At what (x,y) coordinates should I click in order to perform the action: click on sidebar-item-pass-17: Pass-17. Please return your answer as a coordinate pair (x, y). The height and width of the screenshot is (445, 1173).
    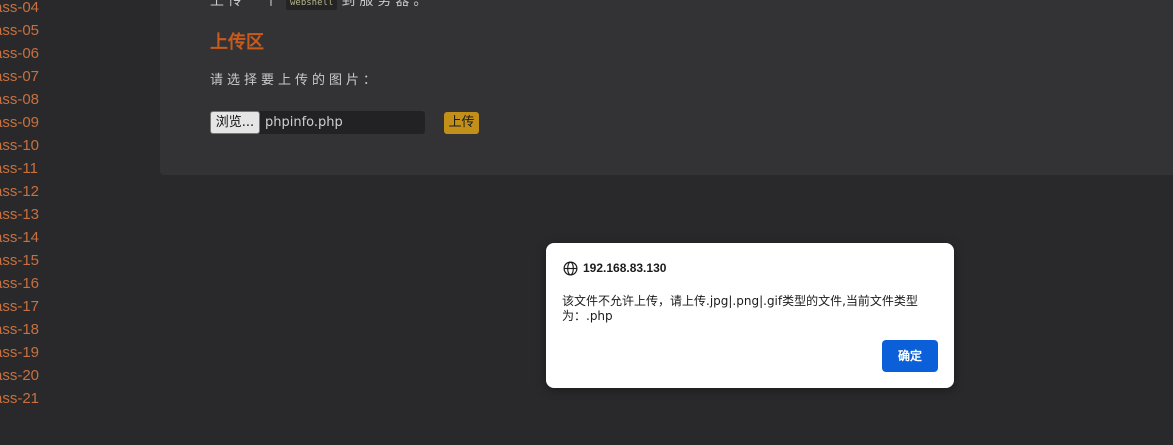
    Looking at the image, I should click on (19, 308).